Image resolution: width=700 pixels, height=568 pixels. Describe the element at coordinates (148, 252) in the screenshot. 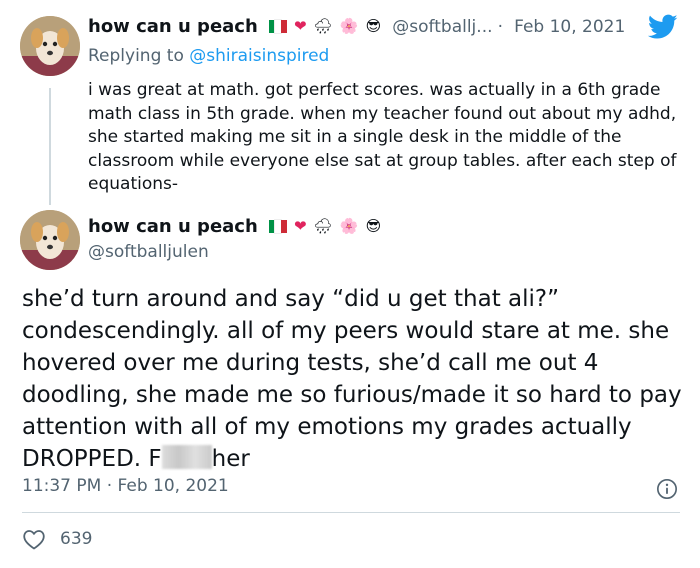

I see `handle: @softballjulen` at that location.